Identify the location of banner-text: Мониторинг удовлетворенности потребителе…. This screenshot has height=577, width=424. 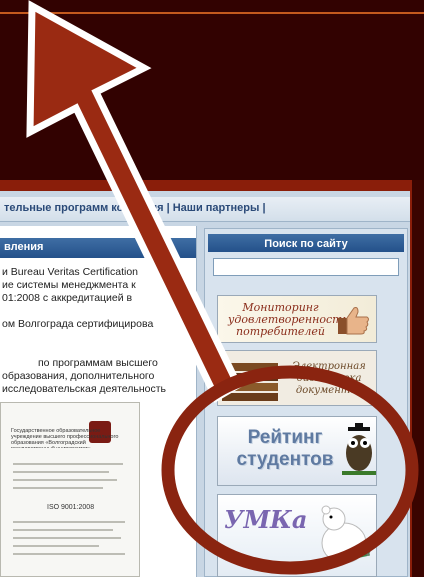
(289, 319).